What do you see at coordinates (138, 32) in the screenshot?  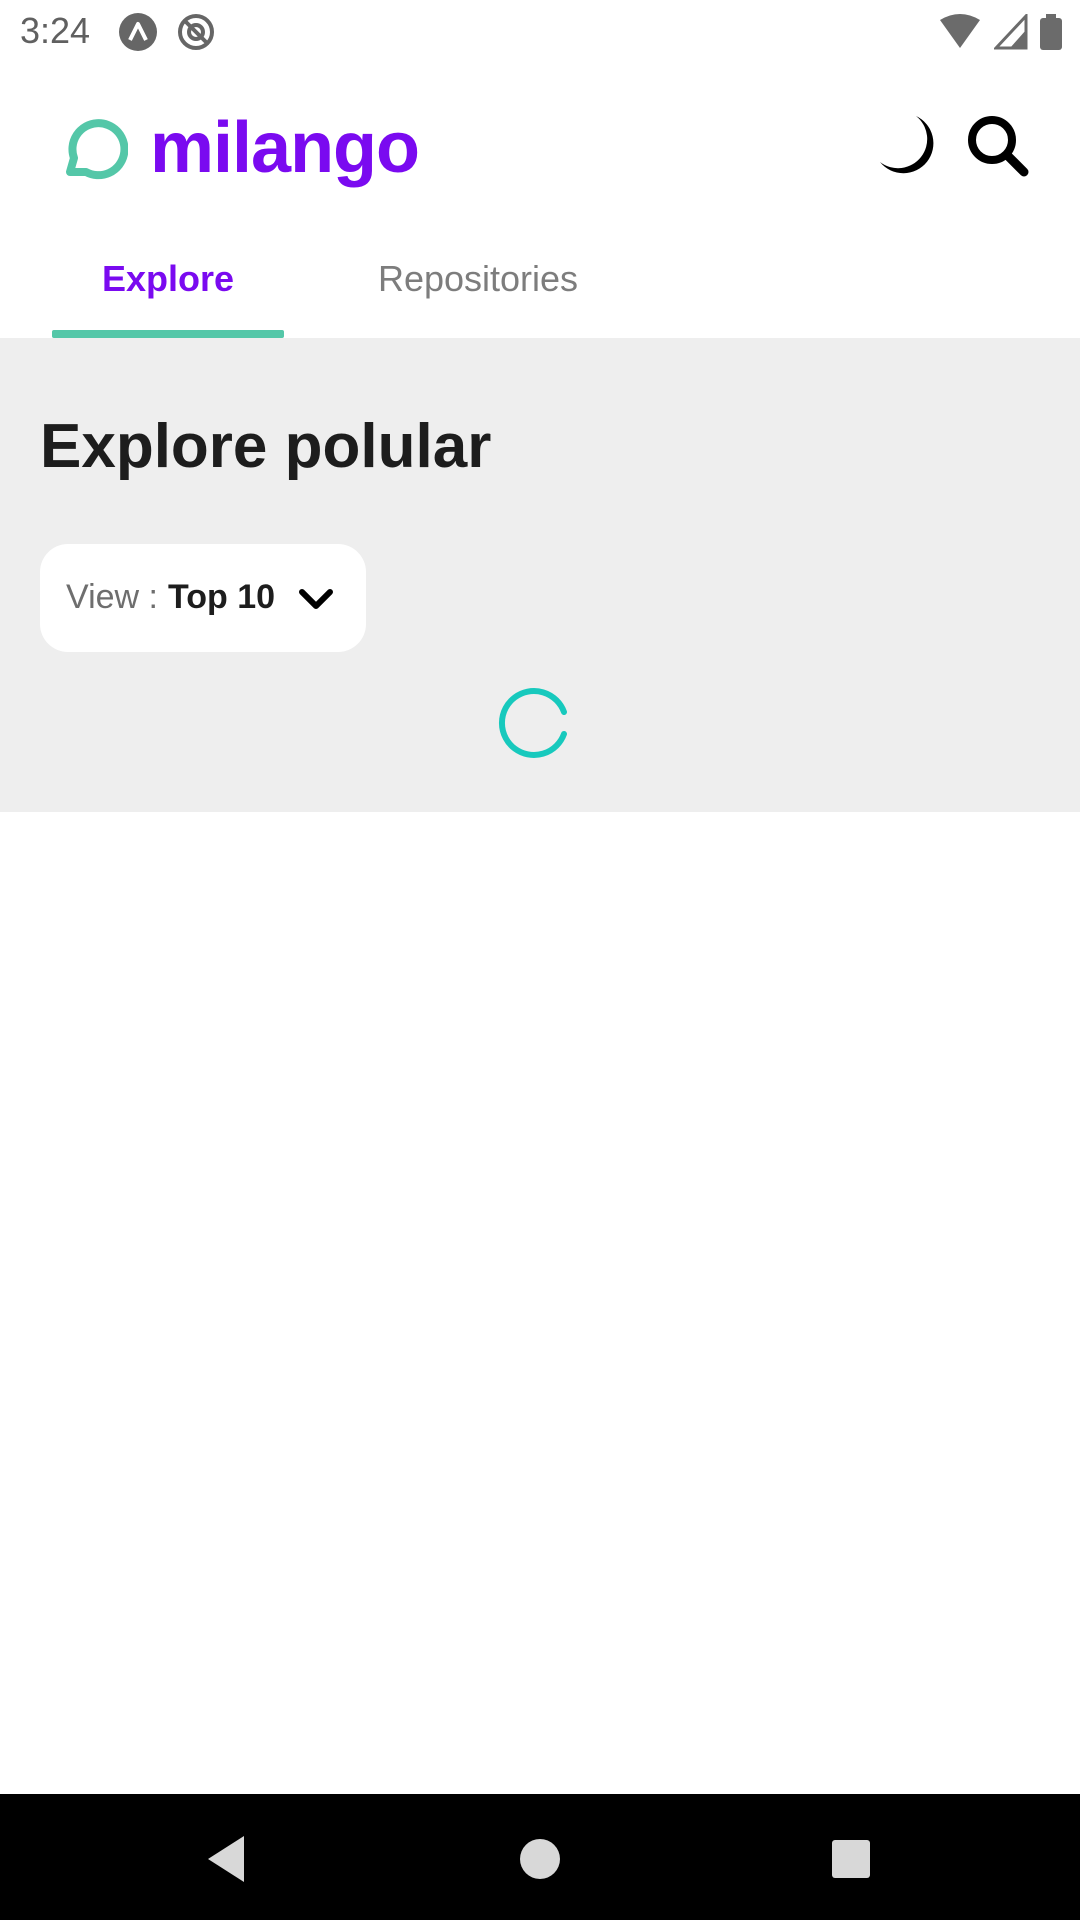 I see `notification-app-icon` at bounding box center [138, 32].